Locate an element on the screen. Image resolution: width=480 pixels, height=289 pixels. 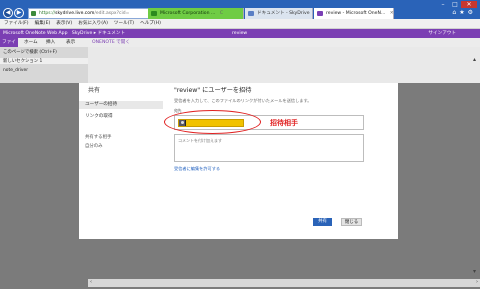
page-item: note_driver is located at coordinates (15, 70).